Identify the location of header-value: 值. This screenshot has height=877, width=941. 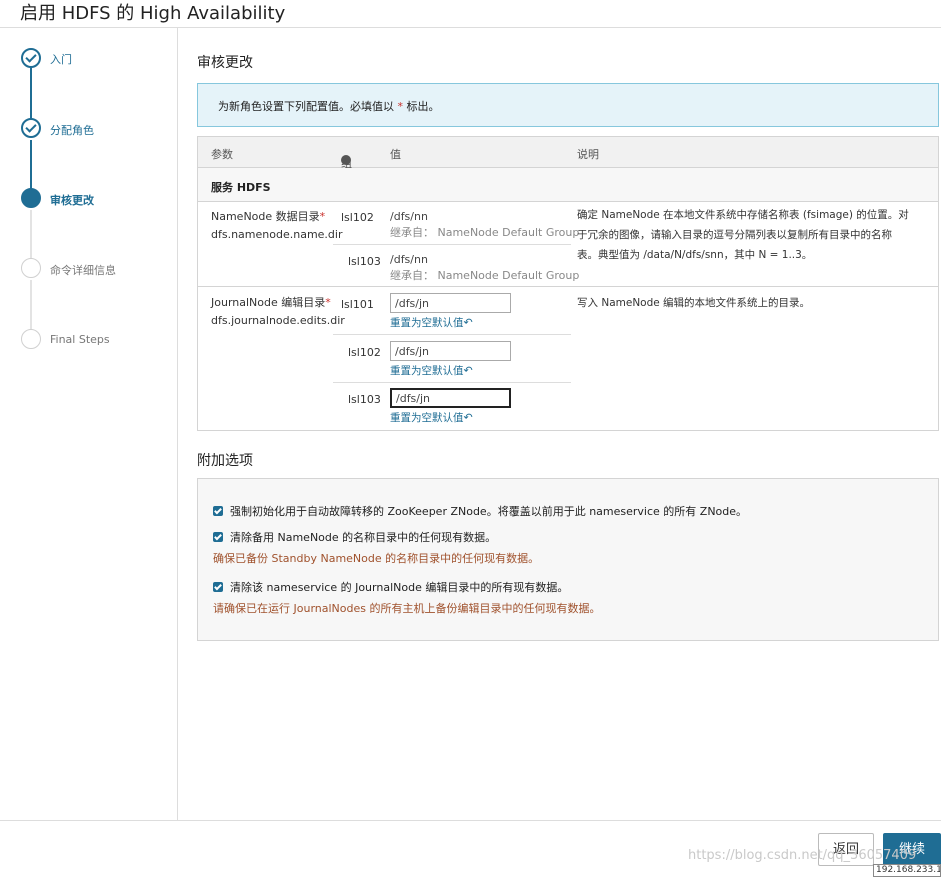
(395, 154).